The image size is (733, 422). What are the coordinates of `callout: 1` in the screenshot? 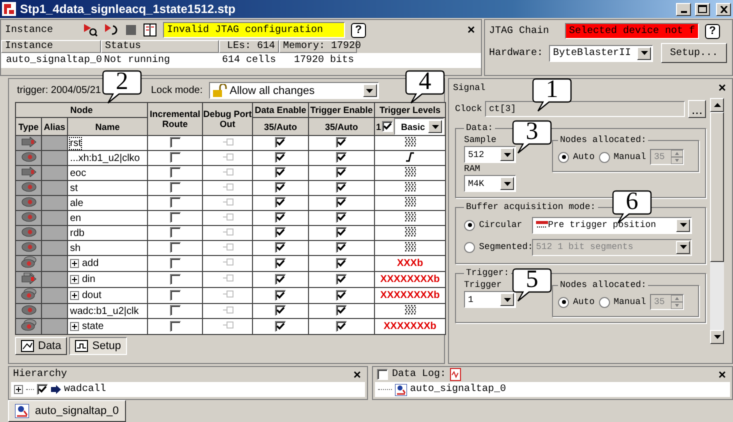 It's located at (552, 95).